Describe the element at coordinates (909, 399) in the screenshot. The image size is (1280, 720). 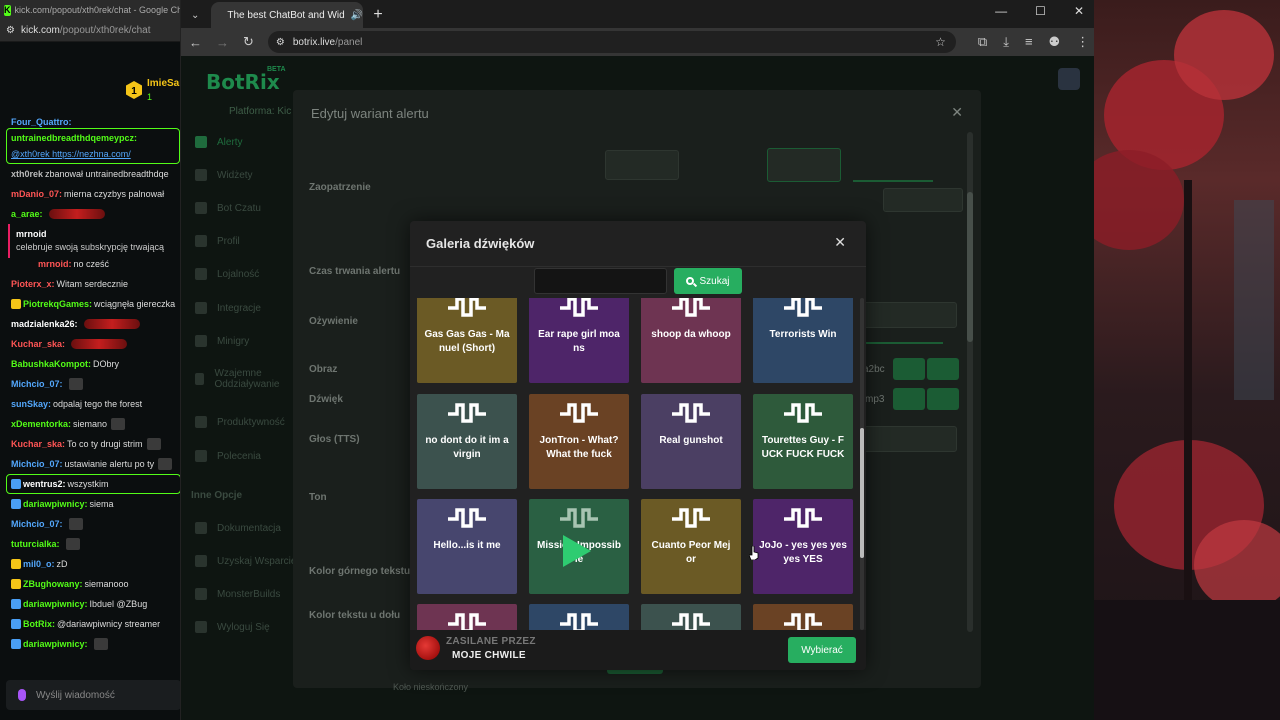
I see `sound-upload-button` at that location.